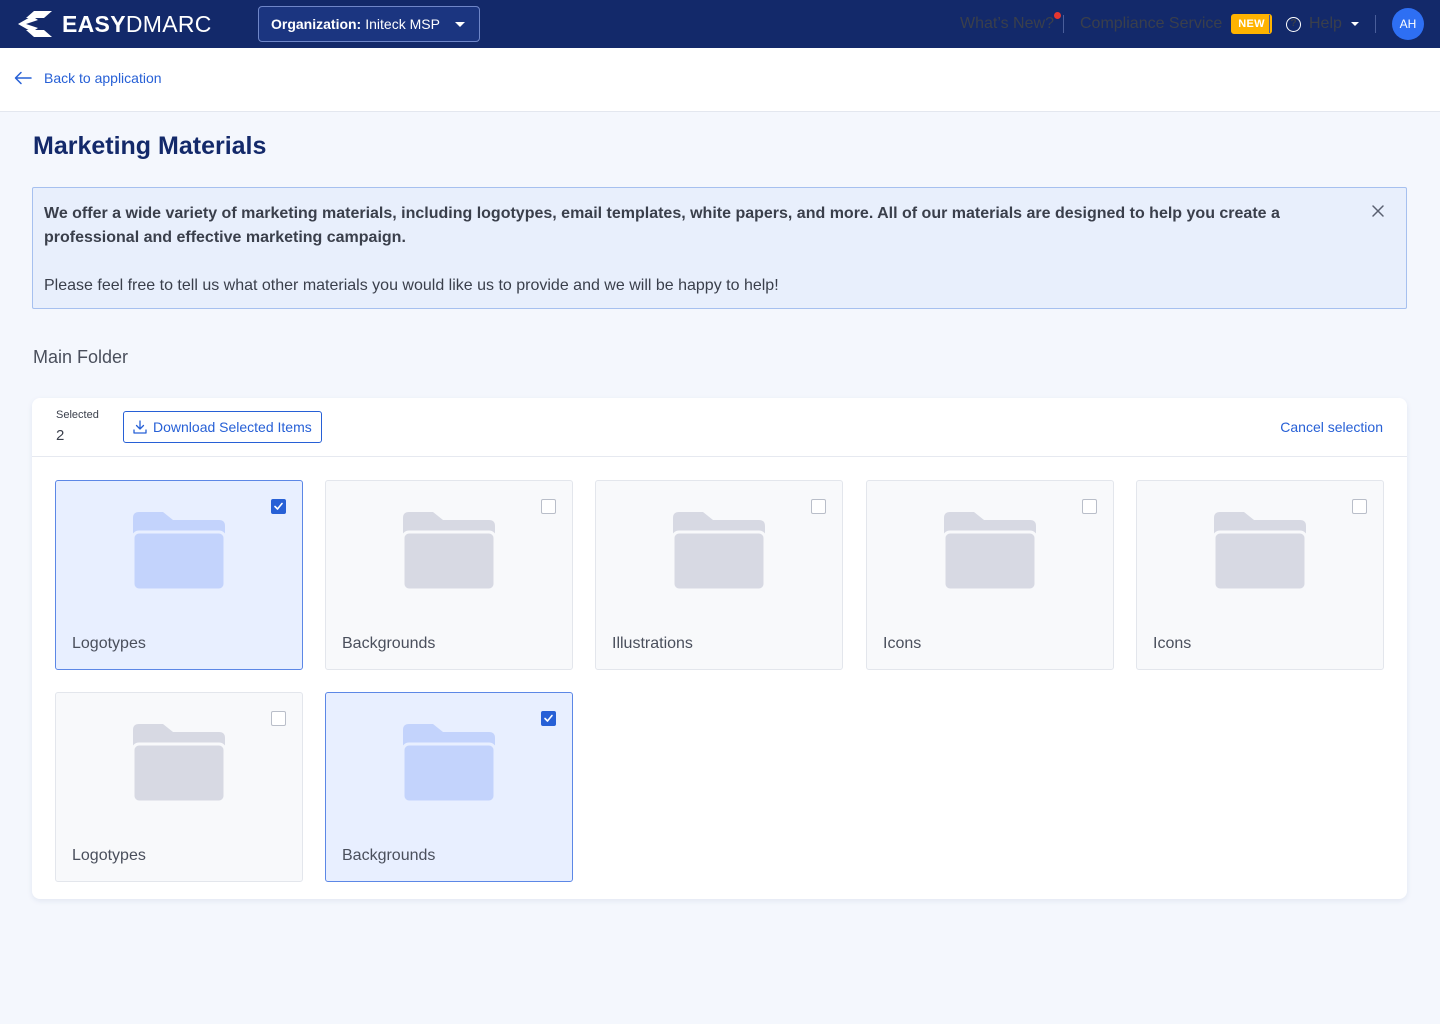  I want to click on cancel-selection-link: Cancel selection, so click(1331, 427).